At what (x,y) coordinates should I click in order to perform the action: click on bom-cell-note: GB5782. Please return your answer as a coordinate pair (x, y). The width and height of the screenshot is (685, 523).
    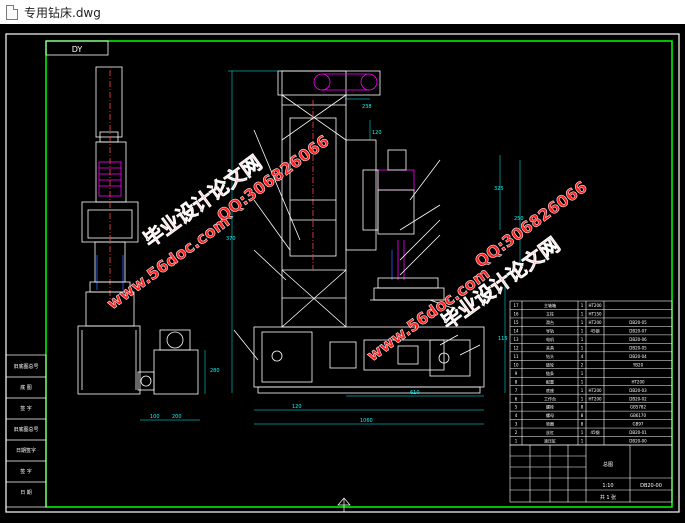
    Looking at the image, I should click on (638, 407).